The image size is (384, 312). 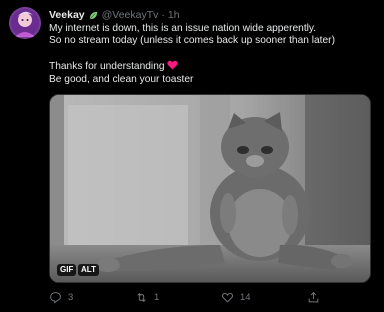 What do you see at coordinates (55, 298) in the screenshot?
I see `reply-icon` at bounding box center [55, 298].